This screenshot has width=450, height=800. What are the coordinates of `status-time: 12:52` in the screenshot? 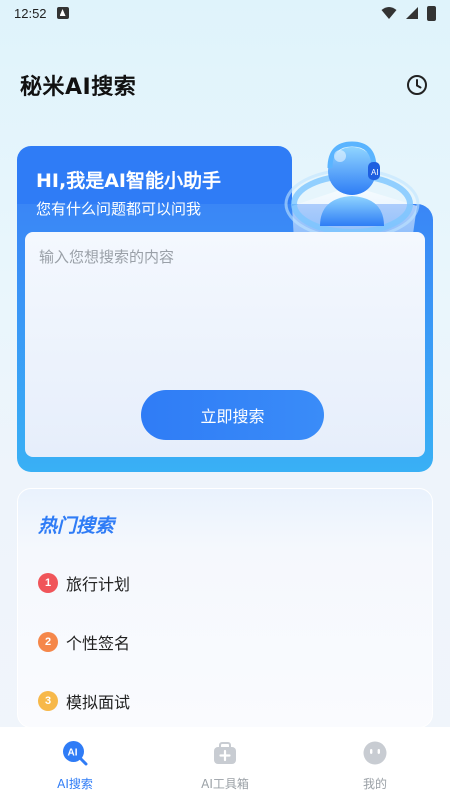 It's located at (30, 13).